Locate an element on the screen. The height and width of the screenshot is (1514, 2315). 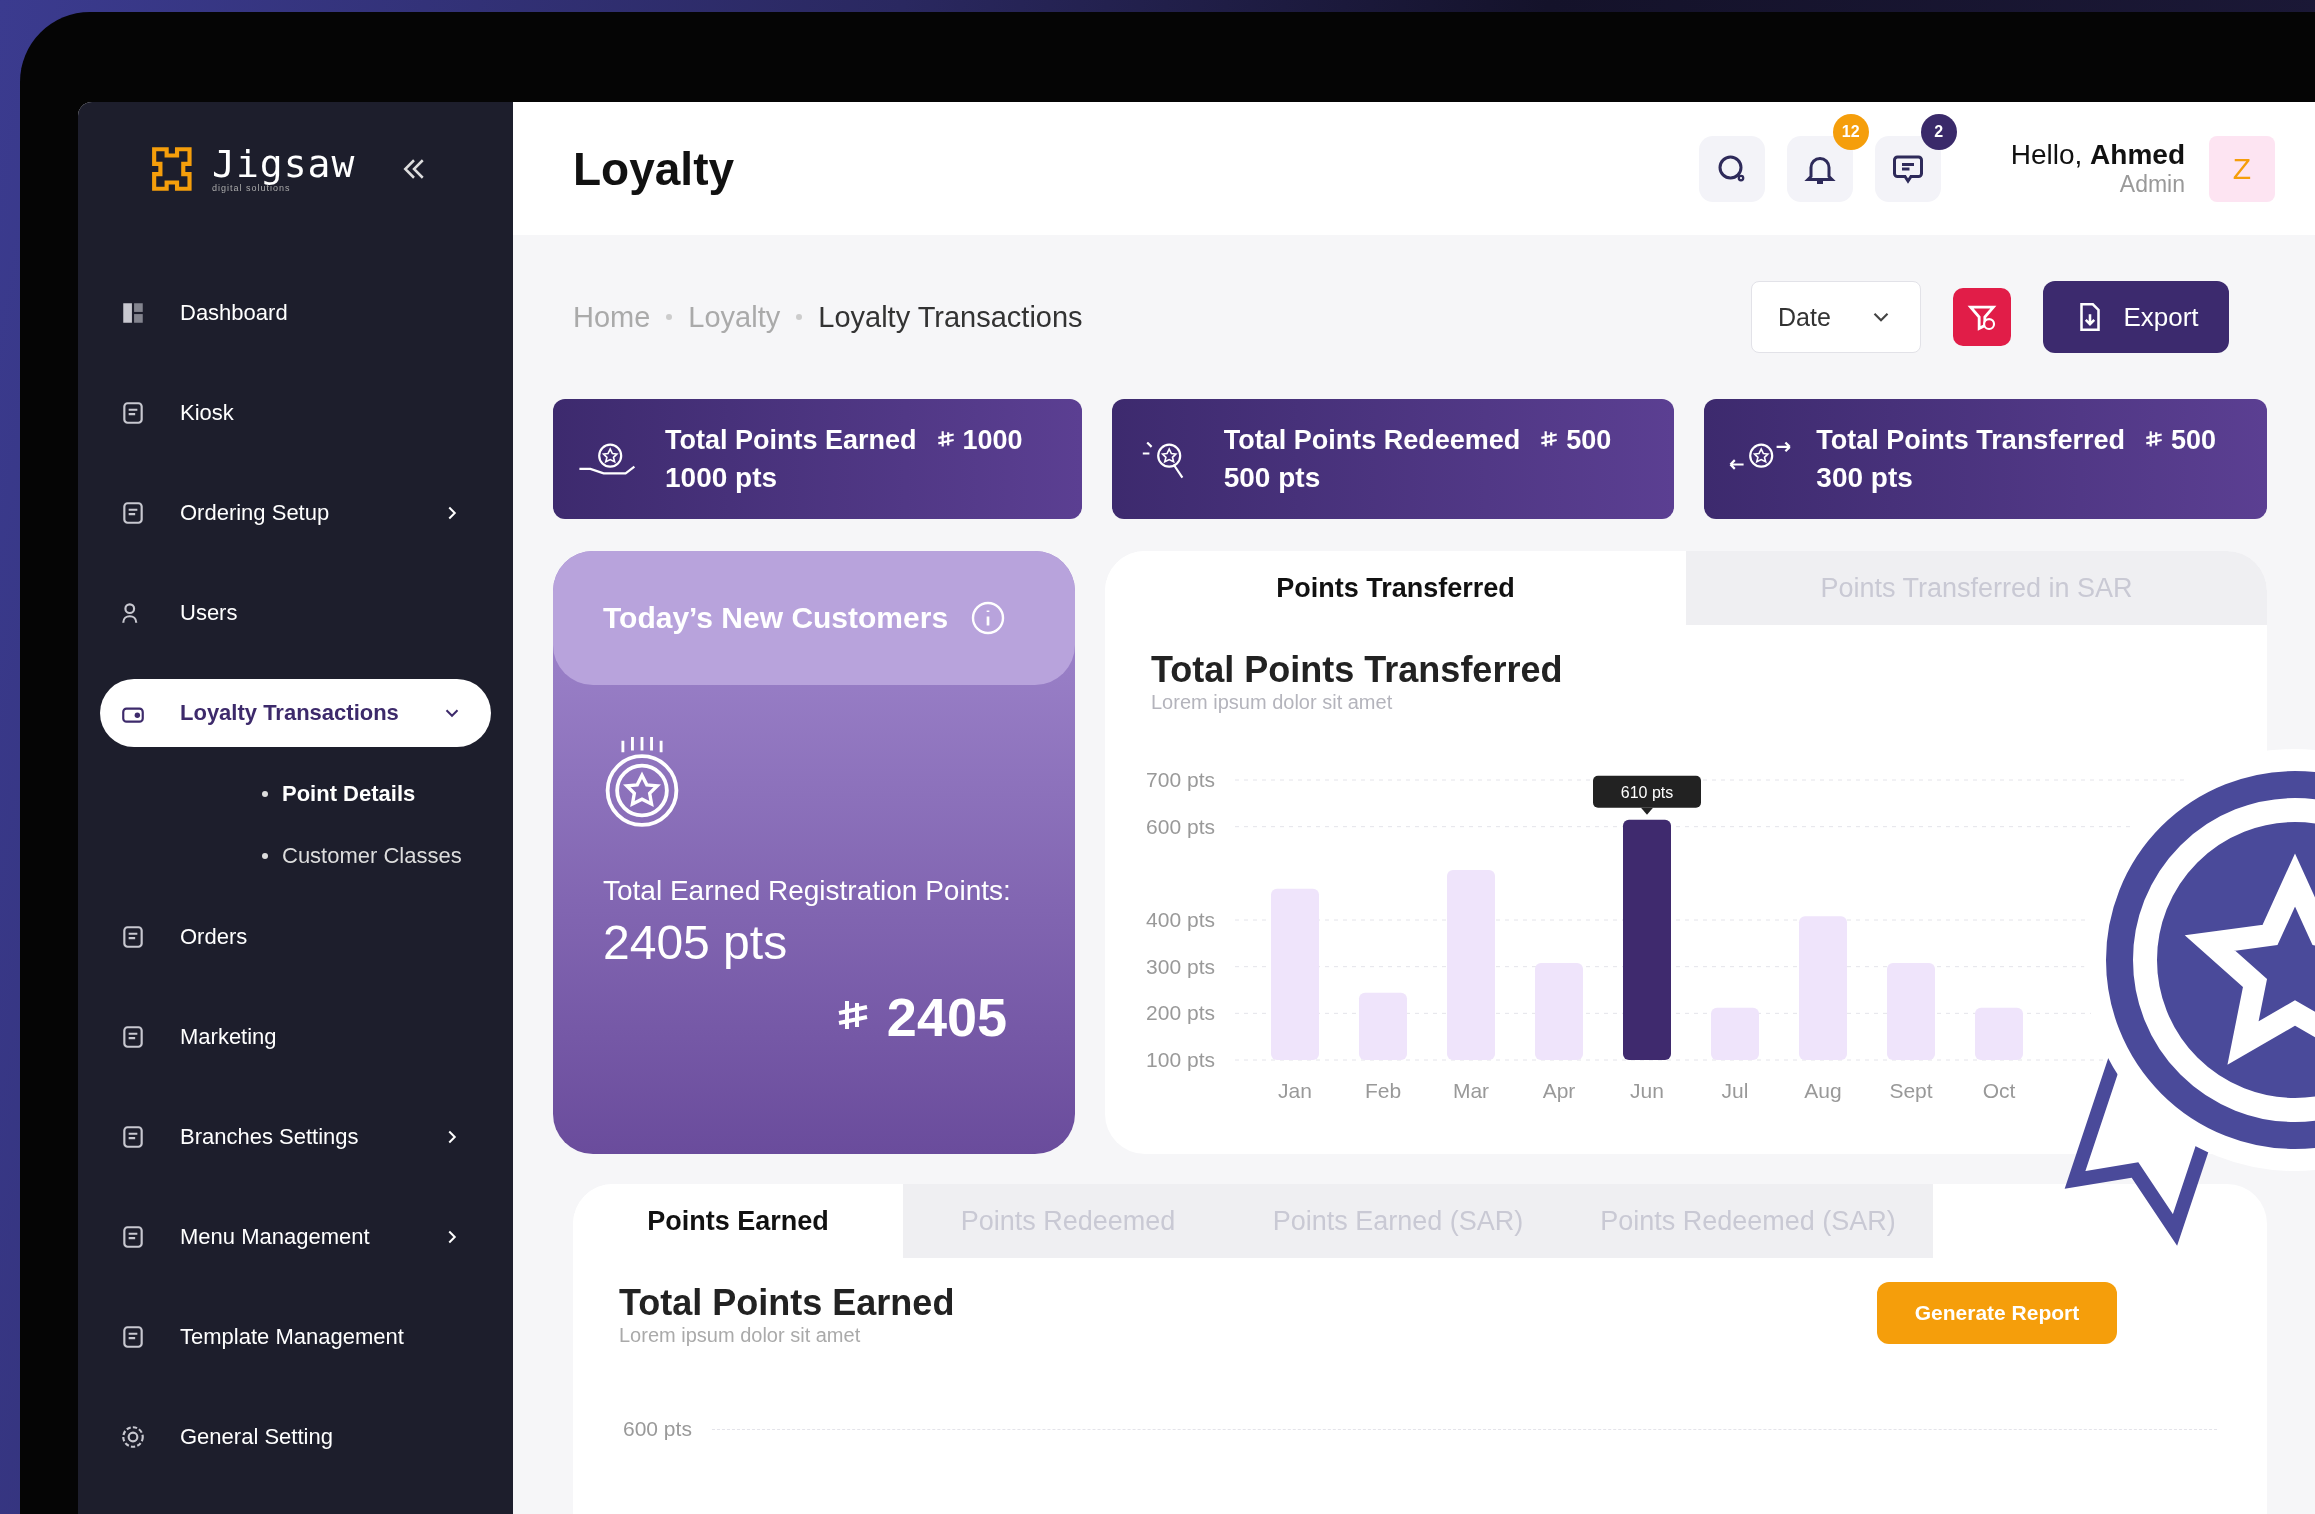
search-button is located at coordinates (1731, 168).